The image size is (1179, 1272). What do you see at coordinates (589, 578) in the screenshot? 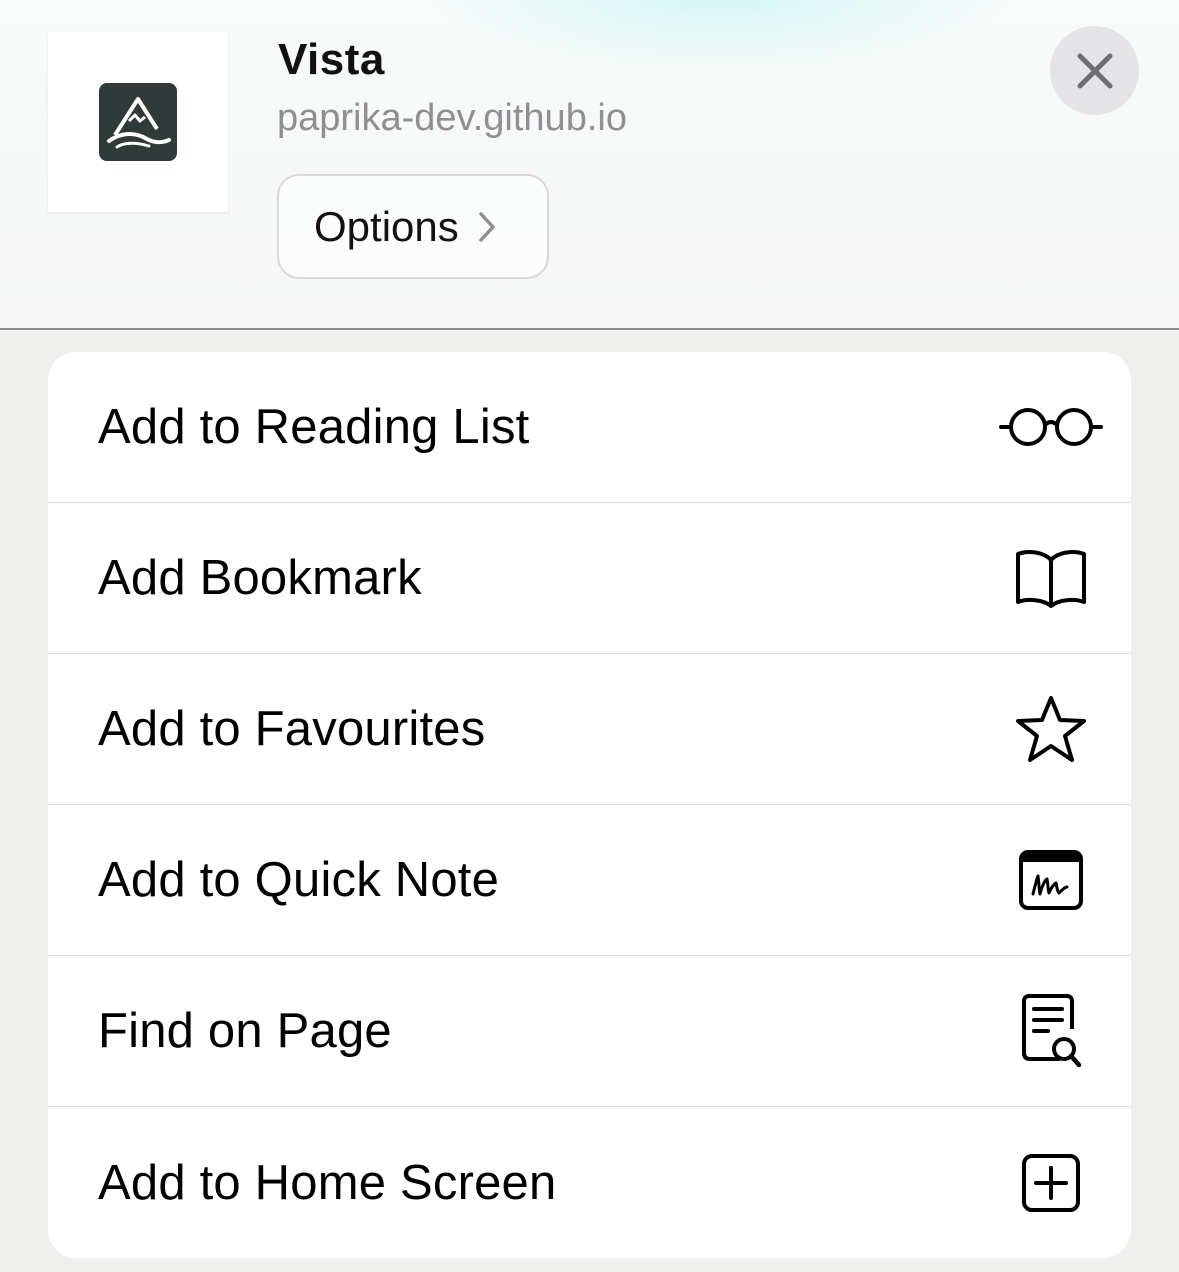
I see `menu-item-add-bookmark: Add Bookmark` at bounding box center [589, 578].